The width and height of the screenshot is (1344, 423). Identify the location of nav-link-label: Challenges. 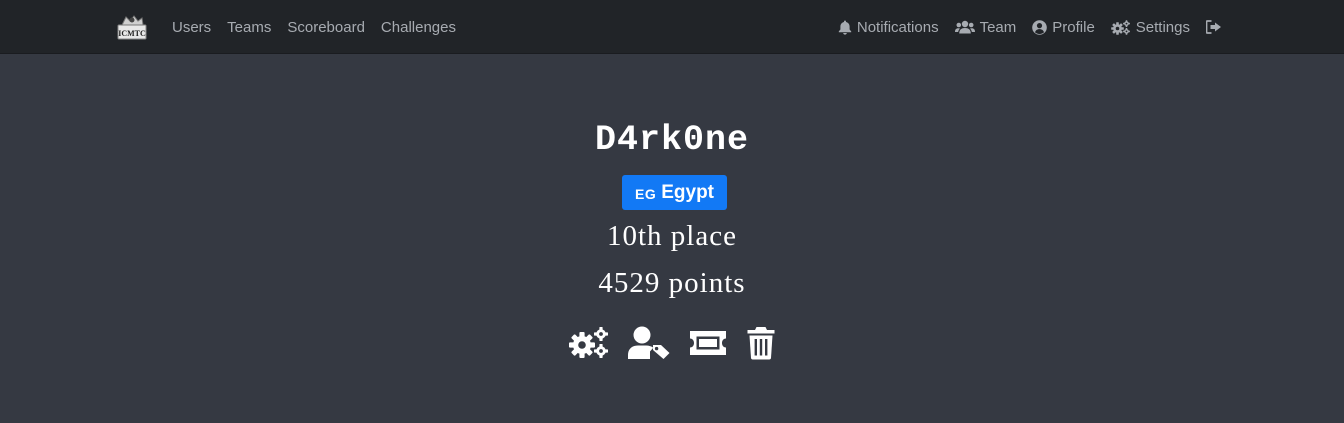
(418, 27).